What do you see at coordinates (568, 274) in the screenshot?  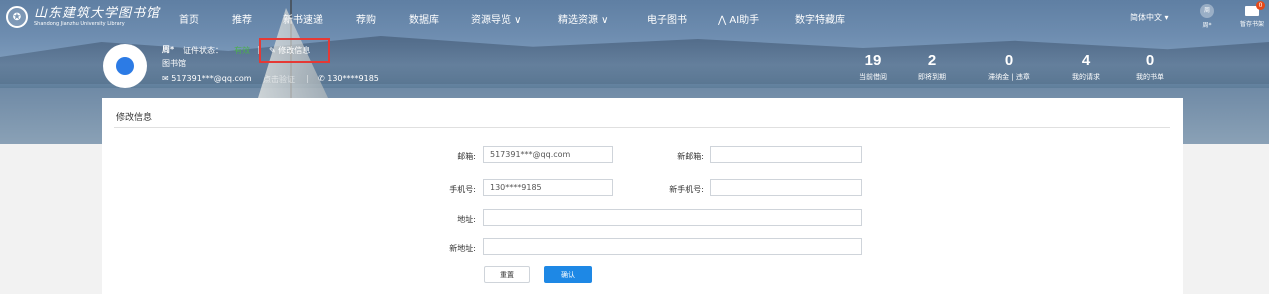 I see `confirm-button: 确认` at bounding box center [568, 274].